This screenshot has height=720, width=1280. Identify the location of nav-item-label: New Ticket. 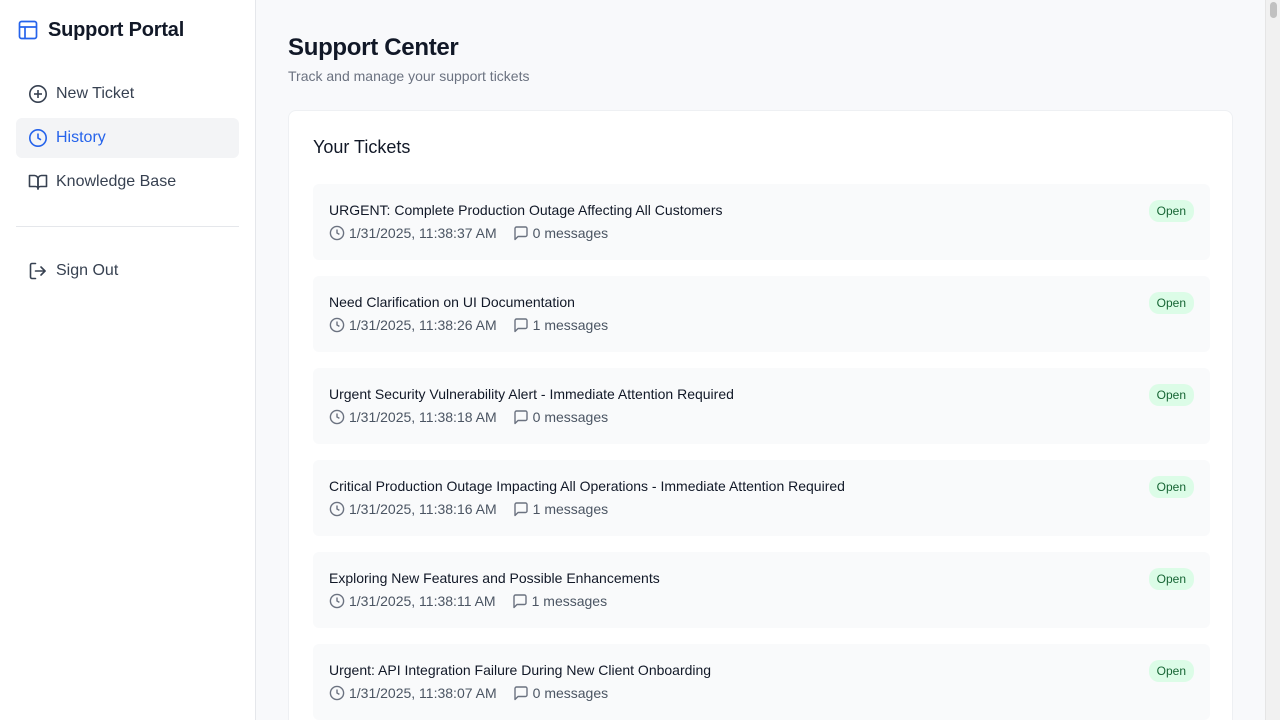
(95, 93).